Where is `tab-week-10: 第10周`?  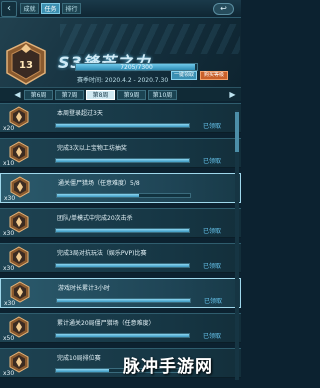
tab-week-10: 第10周 is located at coordinates (162, 94).